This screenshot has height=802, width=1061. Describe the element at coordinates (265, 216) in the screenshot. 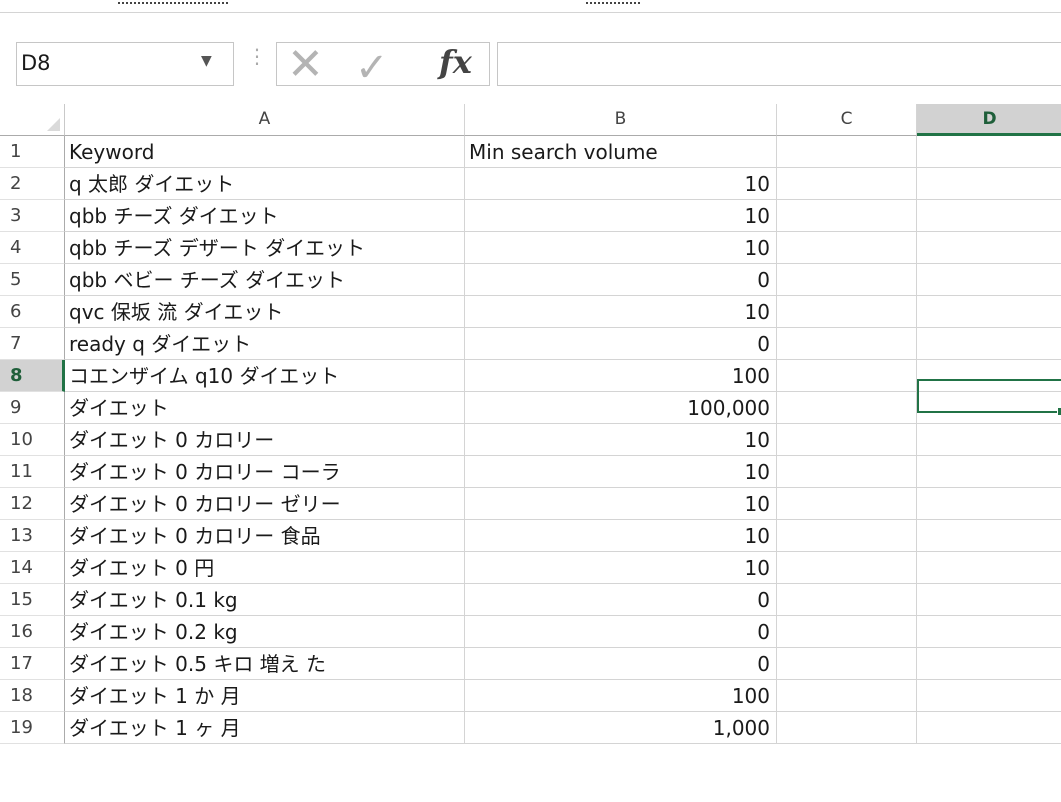

I see `cell-a3: qbb チーズ ダイエット` at that location.